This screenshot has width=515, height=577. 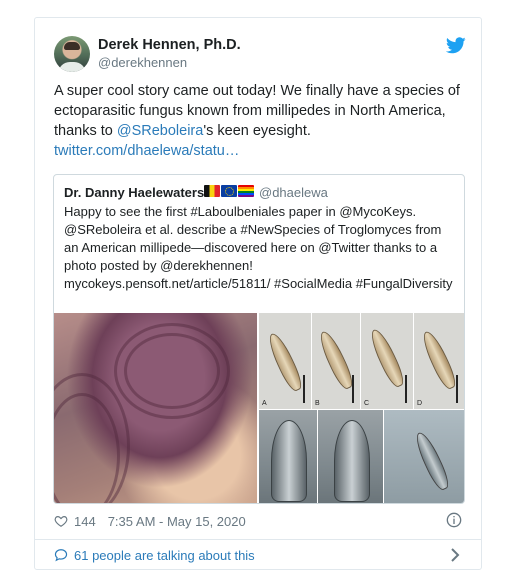 I want to click on tweet-timestamp: 7:35 AM - May 15, 2020, so click(x=177, y=521).